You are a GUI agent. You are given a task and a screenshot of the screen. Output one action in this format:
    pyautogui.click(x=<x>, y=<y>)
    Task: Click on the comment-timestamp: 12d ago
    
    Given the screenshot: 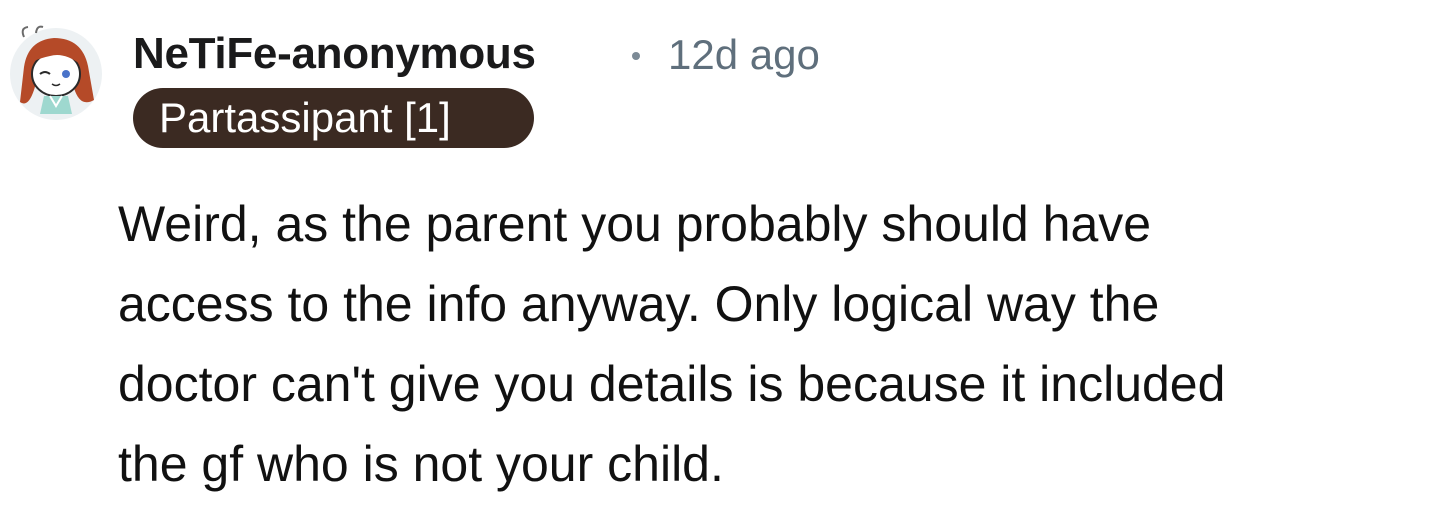 What is the action you would take?
    pyautogui.click(x=744, y=55)
    